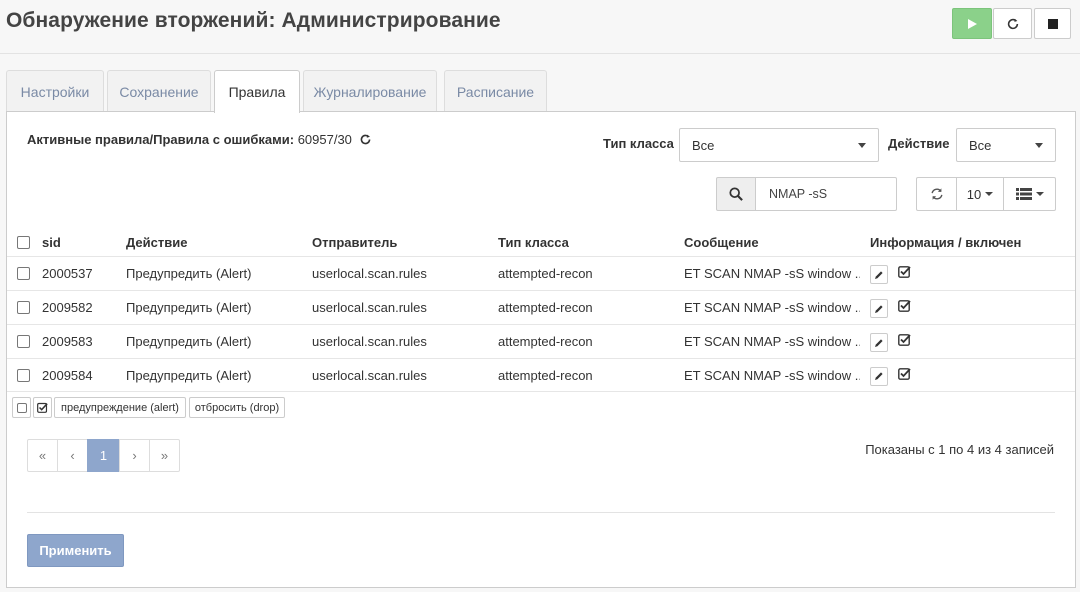 The image size is (1080, 592). What do you see at coordinates (945, 240) in the screenshot?
I see `column-header-info-enabled: Информация / включен` at bounding box center [945, 240].